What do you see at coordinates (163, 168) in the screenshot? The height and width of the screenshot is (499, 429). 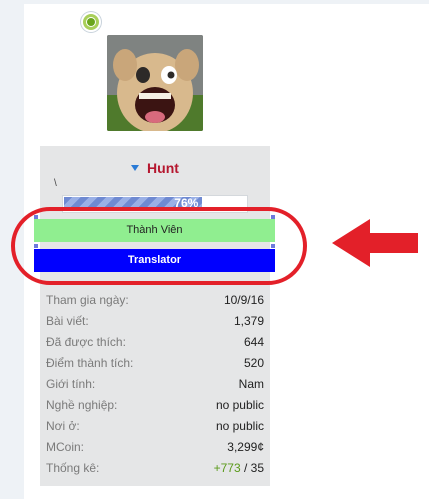 I see `username-text: Hunt` at bounding box center [163, 168].